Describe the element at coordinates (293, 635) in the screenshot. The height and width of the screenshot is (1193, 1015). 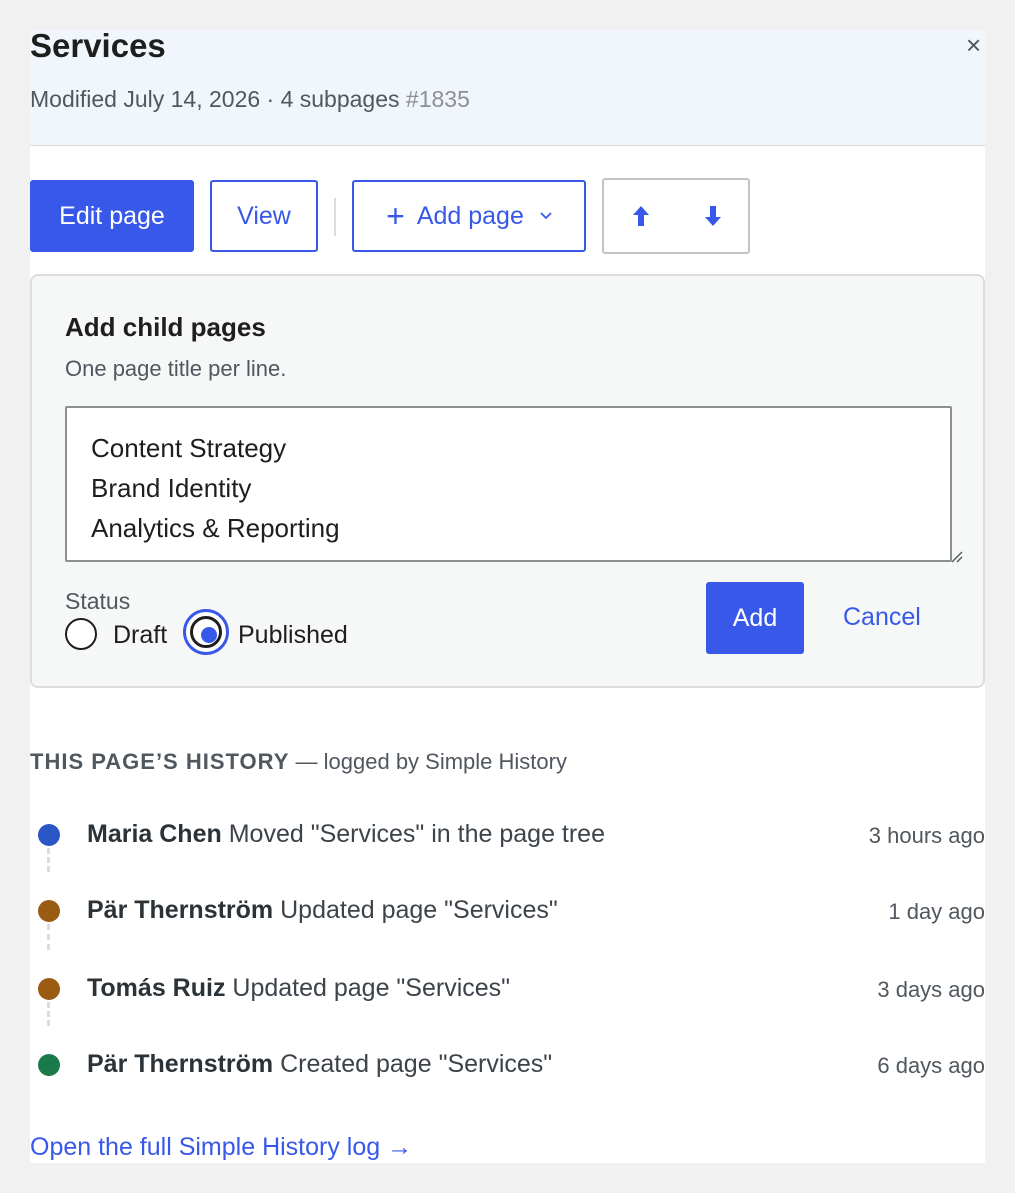
I see `status-published-label: Published` at that location.